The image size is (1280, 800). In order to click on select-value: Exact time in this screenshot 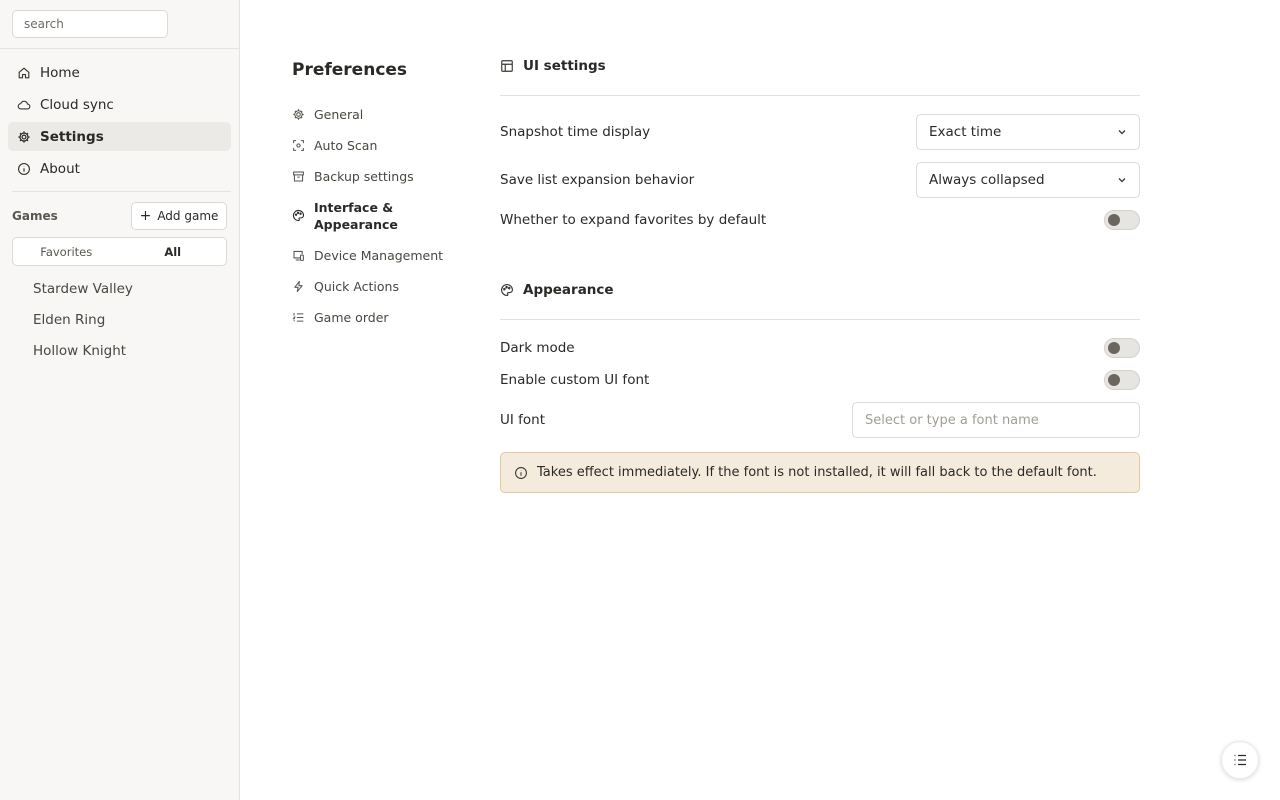, I will do `click(965, 132)`.